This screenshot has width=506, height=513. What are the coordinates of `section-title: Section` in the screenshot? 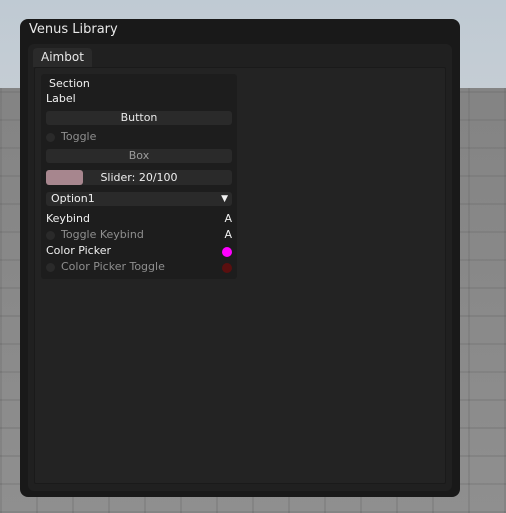 It's located at (69, 83).